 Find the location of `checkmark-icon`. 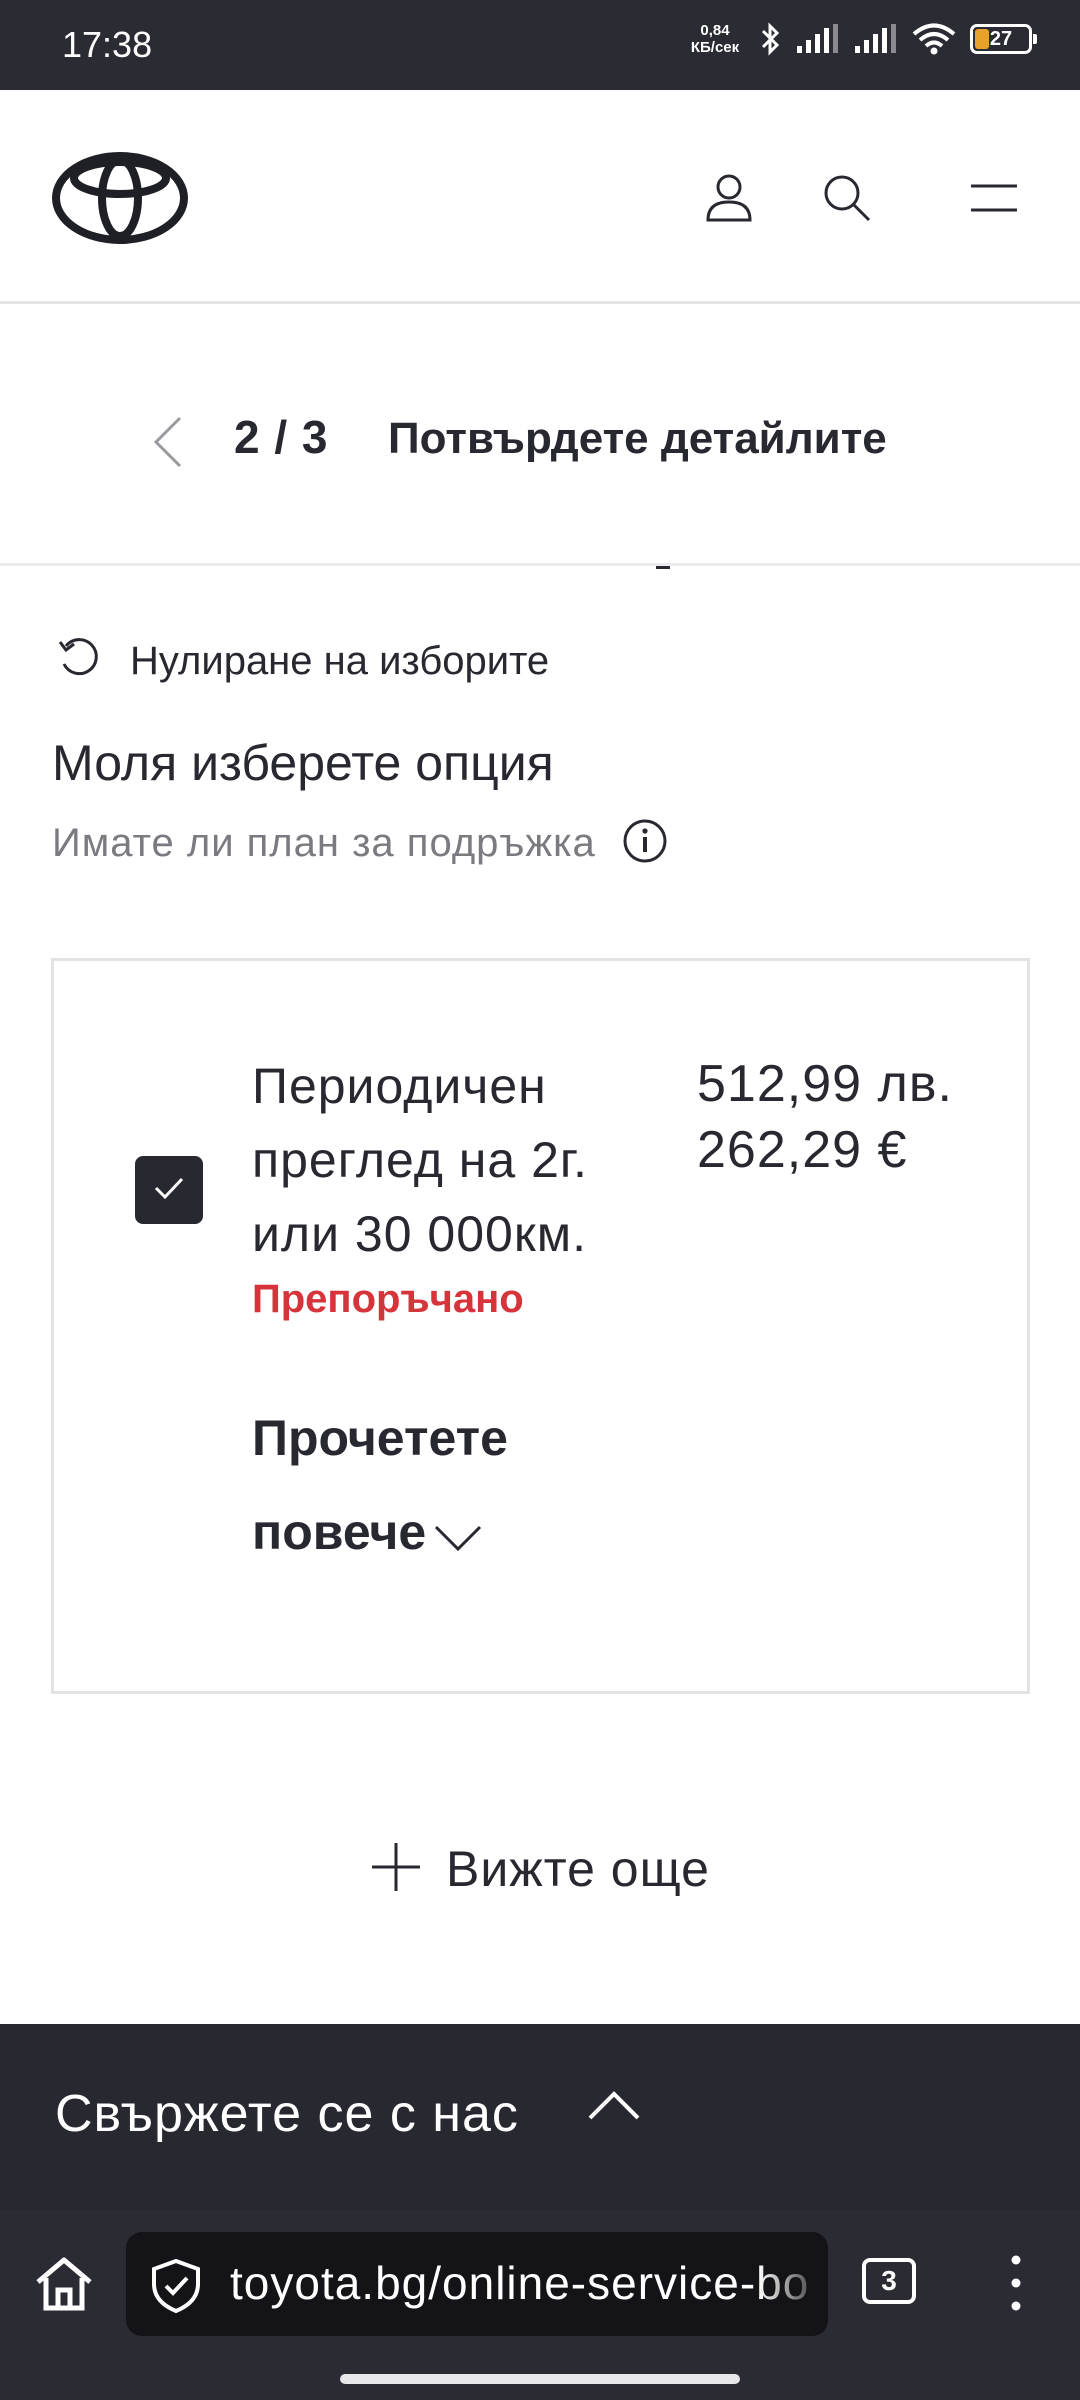

checkmark-icon is located at coordinates (169, 1190).